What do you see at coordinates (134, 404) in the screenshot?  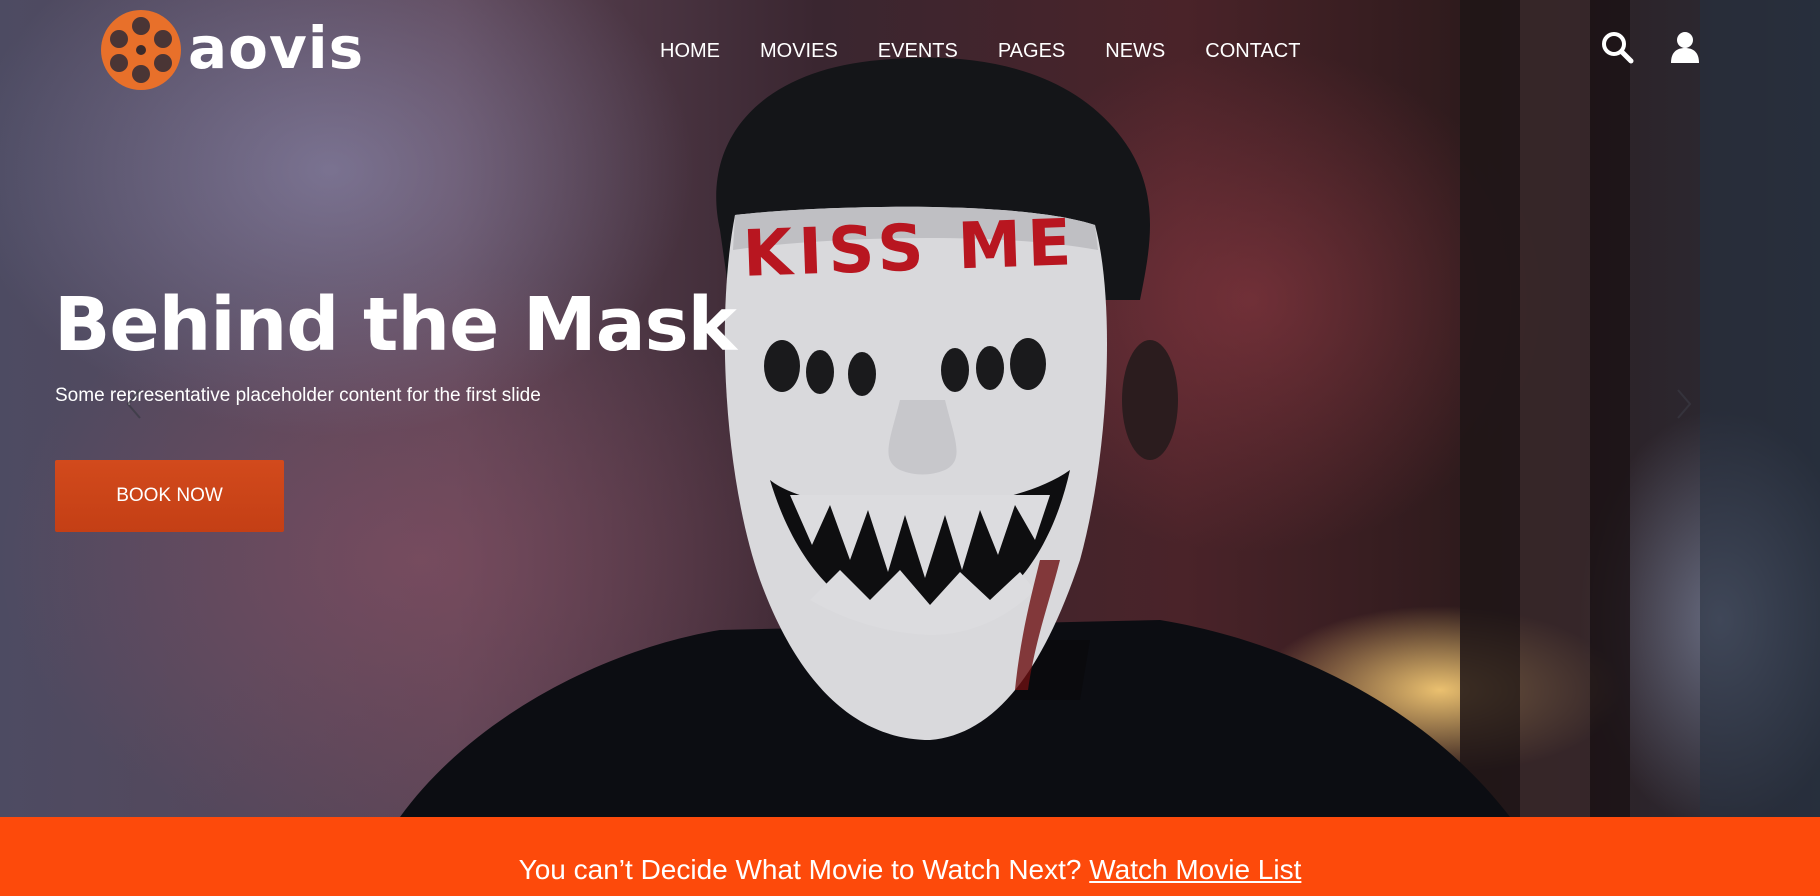 I see `chevron-left-icon` at bounding box center [134, 404].